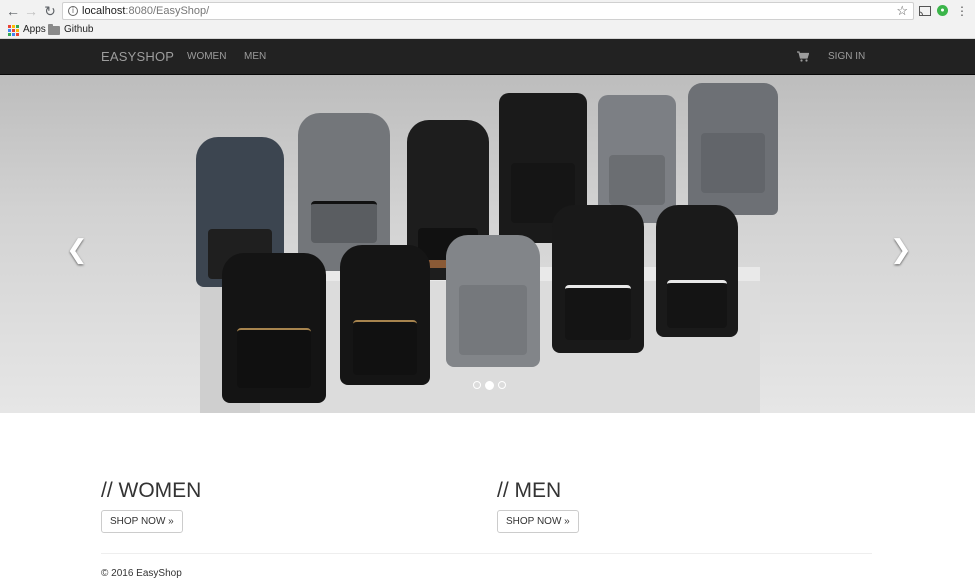 This screenshot has width=975, height=583. Describe the element at coordinates (73, 11) in the screenshot. I see `info-icon: i` at that location.